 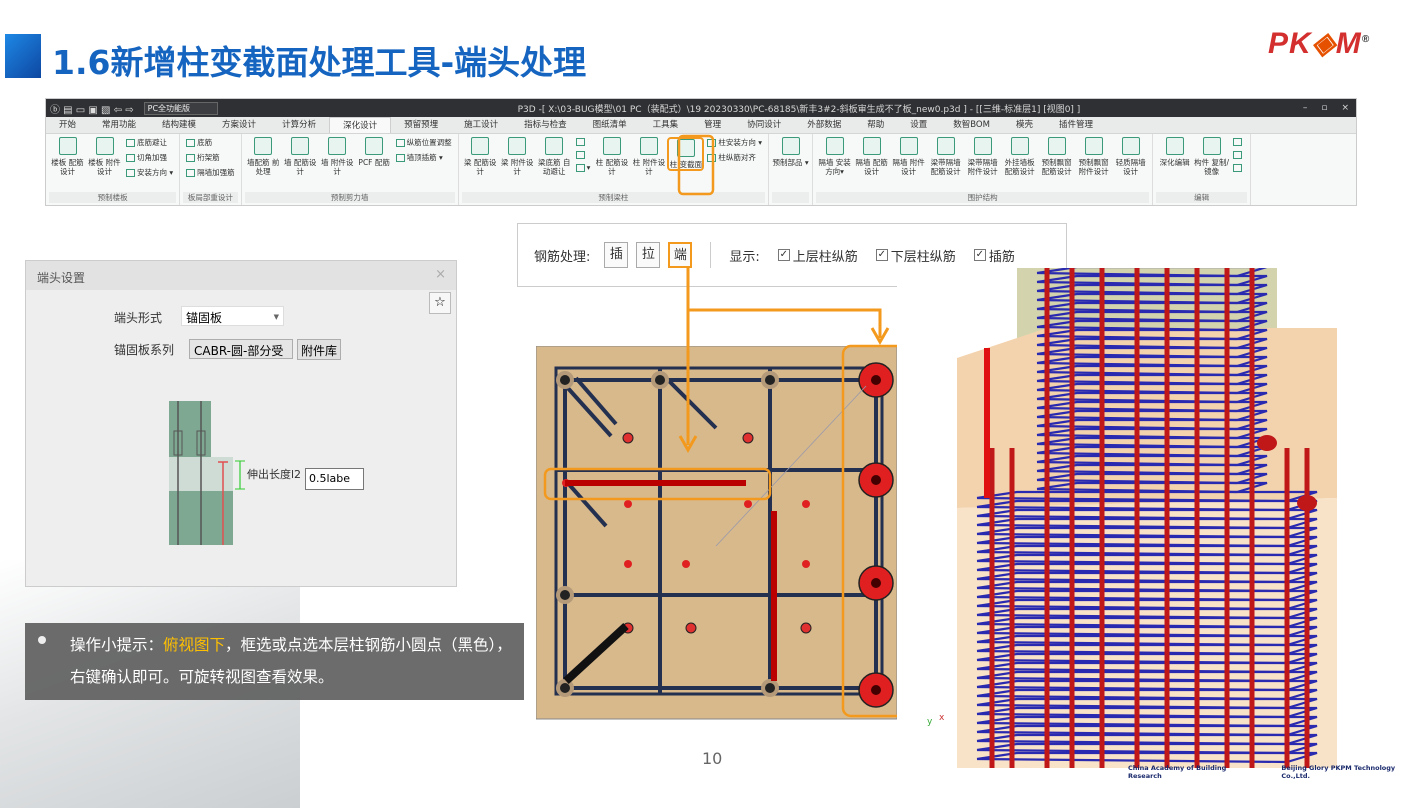 What do you see at coordinates (1345, 108) in the screenshot?
I see `close-button: ×` at bounding box center [1345, 108].